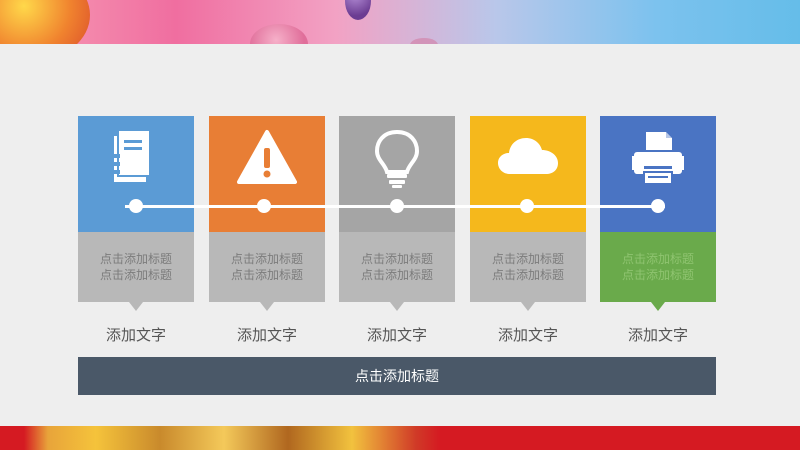 This screenshot has width=800, height=450. I want to click on cloud-icon, so click(528, 156).